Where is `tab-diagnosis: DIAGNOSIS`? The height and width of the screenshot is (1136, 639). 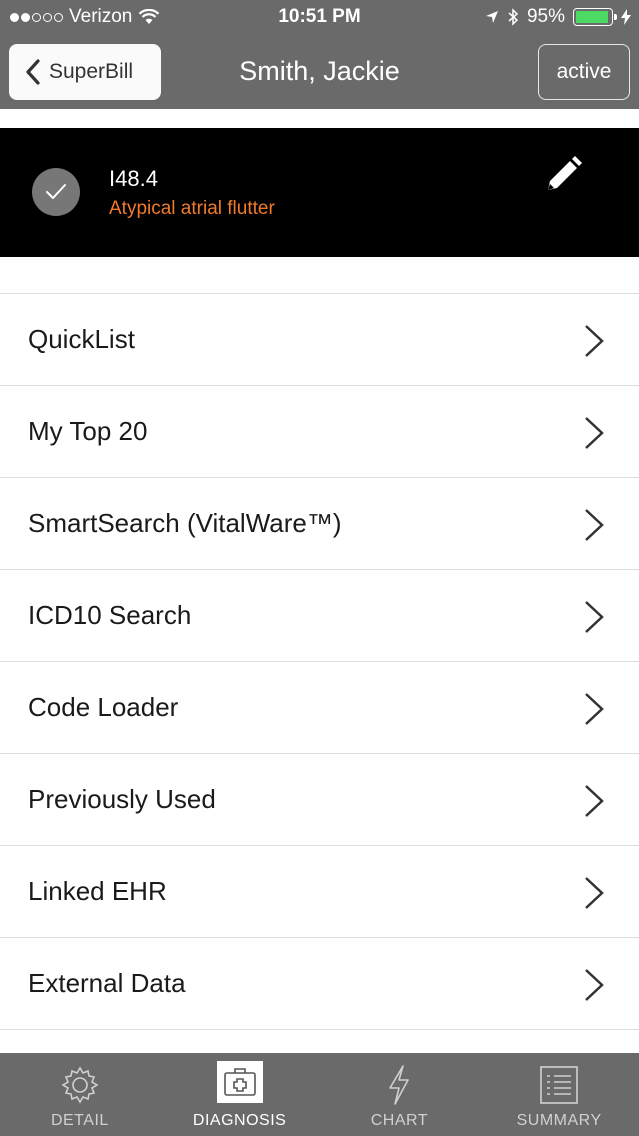 tab-diagnosis: DIAGNOSIS is located at coordinates (240, 1094).